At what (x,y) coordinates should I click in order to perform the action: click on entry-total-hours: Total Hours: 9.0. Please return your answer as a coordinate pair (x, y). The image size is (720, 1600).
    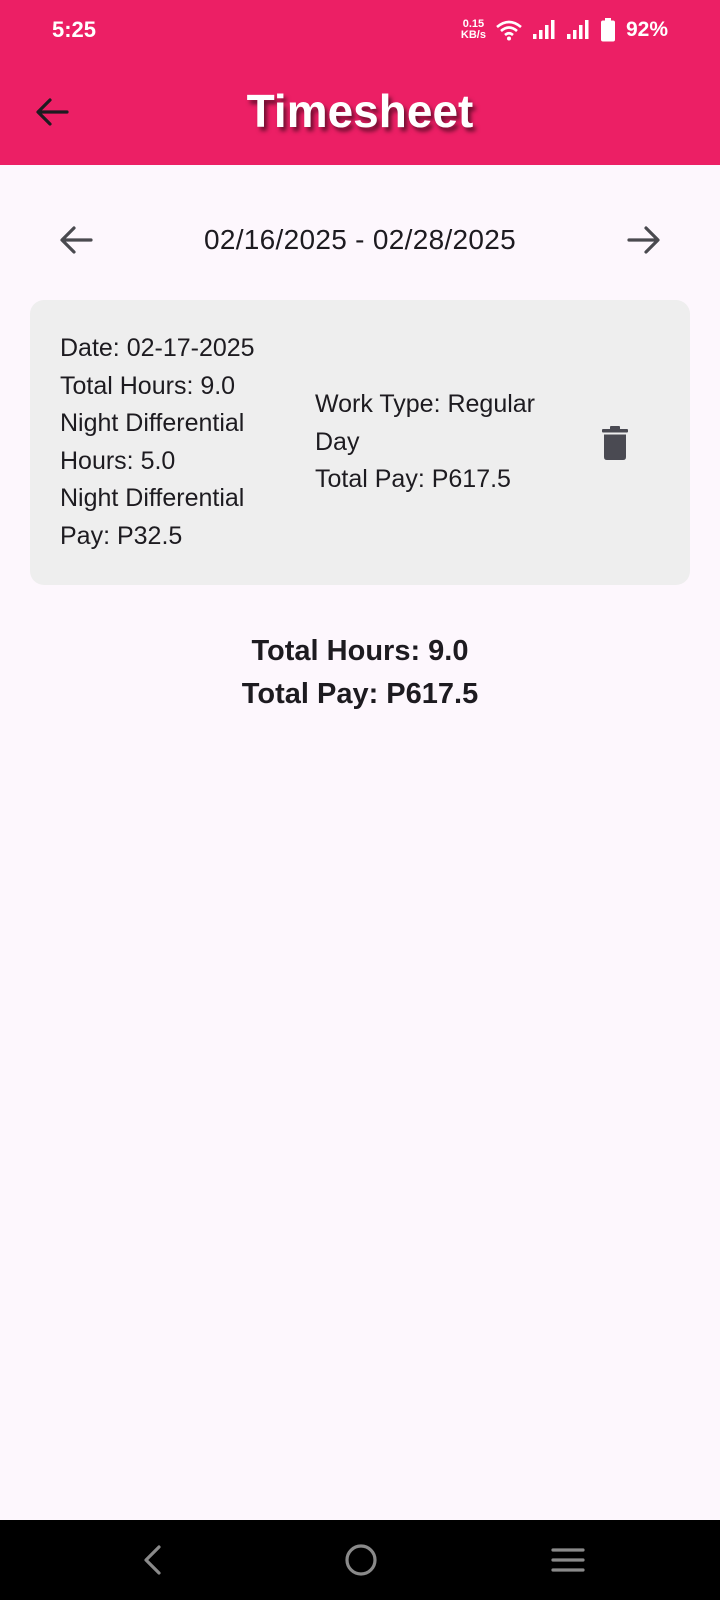
    Looking at the image, I should click on (148, 385).